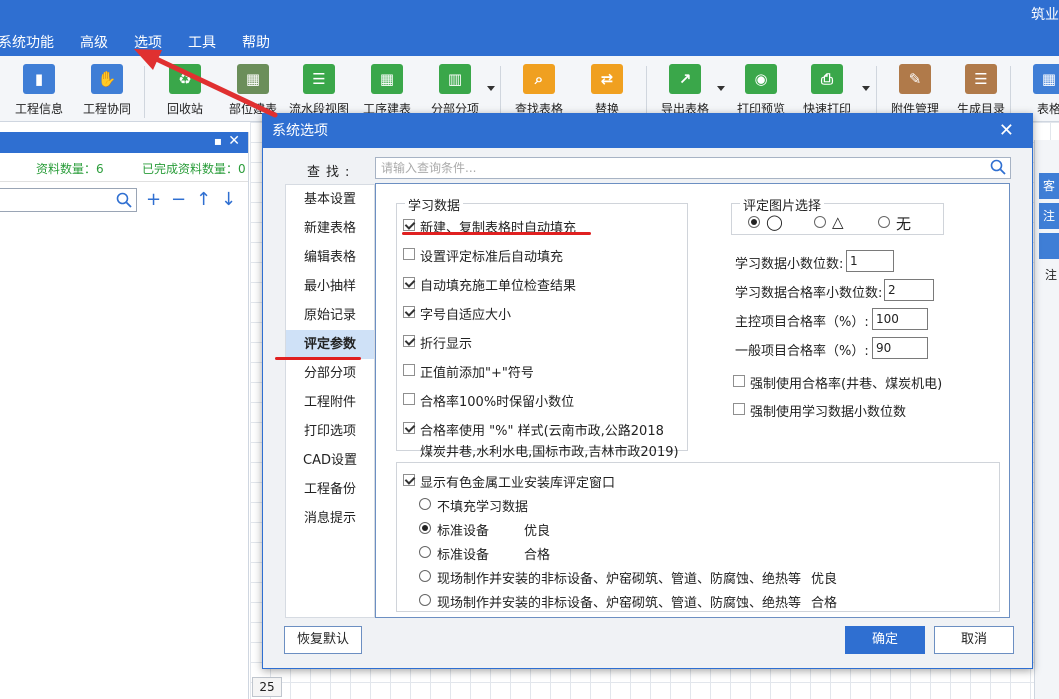 The image size is (1059, 699). Describe the element at coordinates (765, 222) in the screenshot. I see `pic-option: ◯` at that location.